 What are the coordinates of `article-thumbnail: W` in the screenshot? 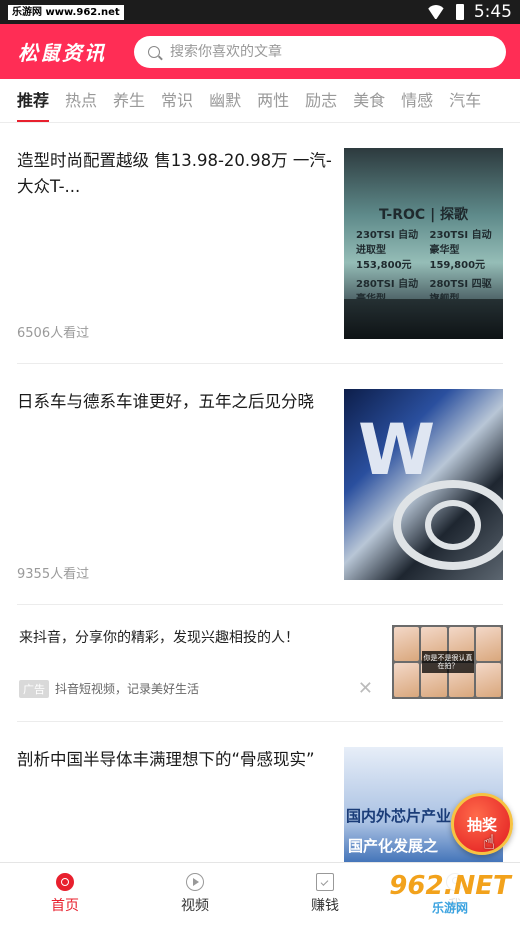 It's located at (423, 484).